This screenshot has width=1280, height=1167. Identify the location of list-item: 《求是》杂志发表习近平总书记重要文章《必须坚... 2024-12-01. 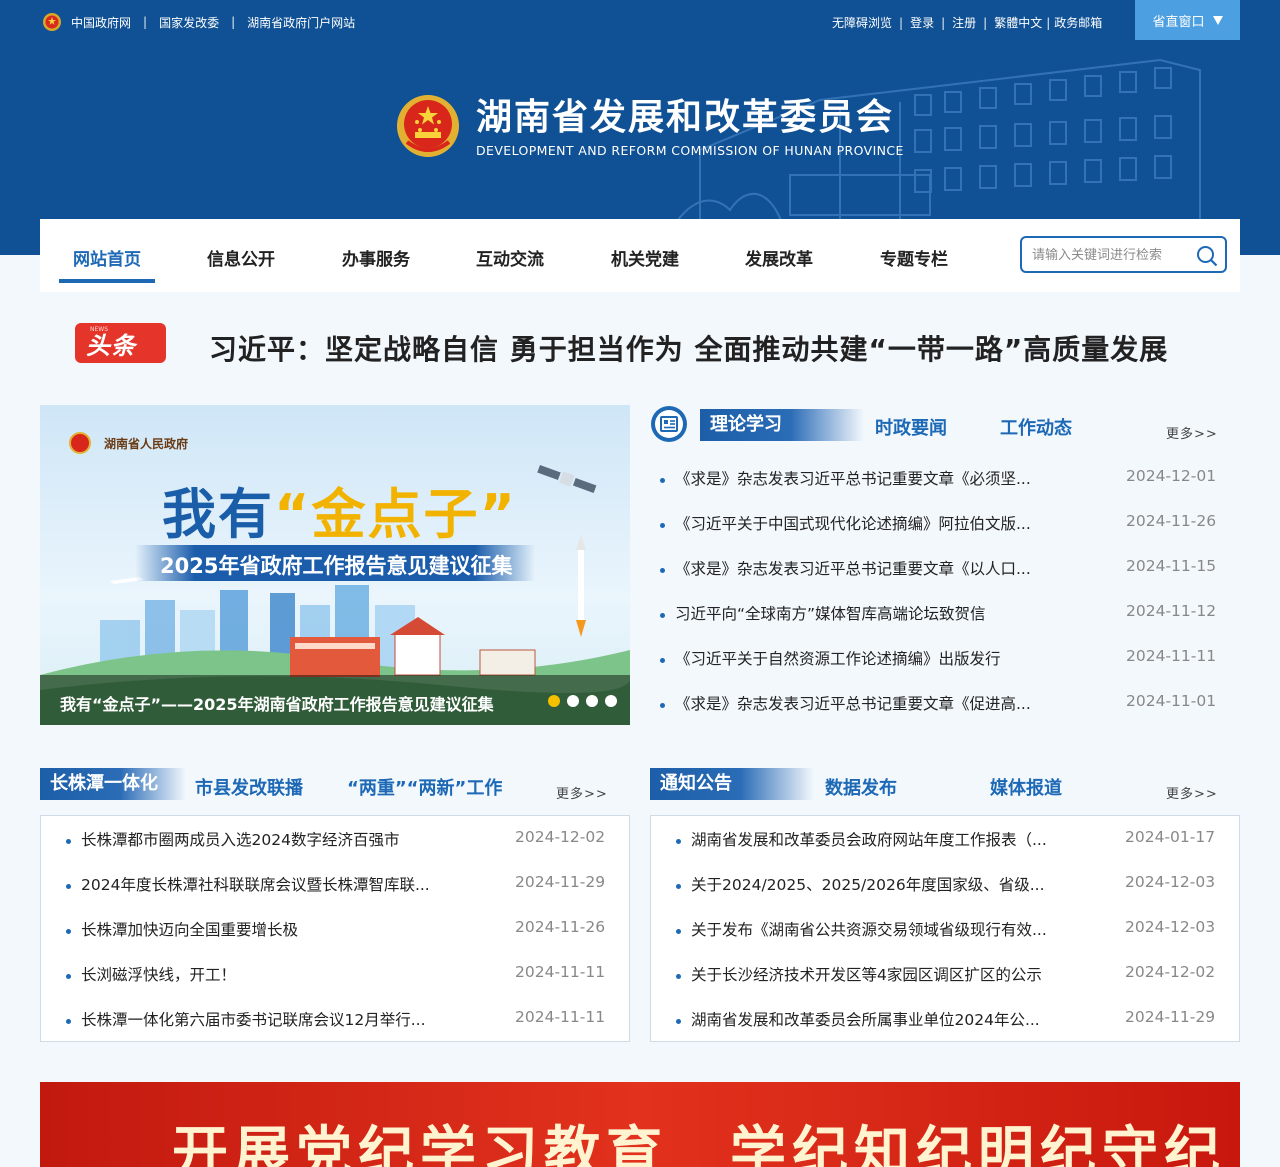
(940, 485).